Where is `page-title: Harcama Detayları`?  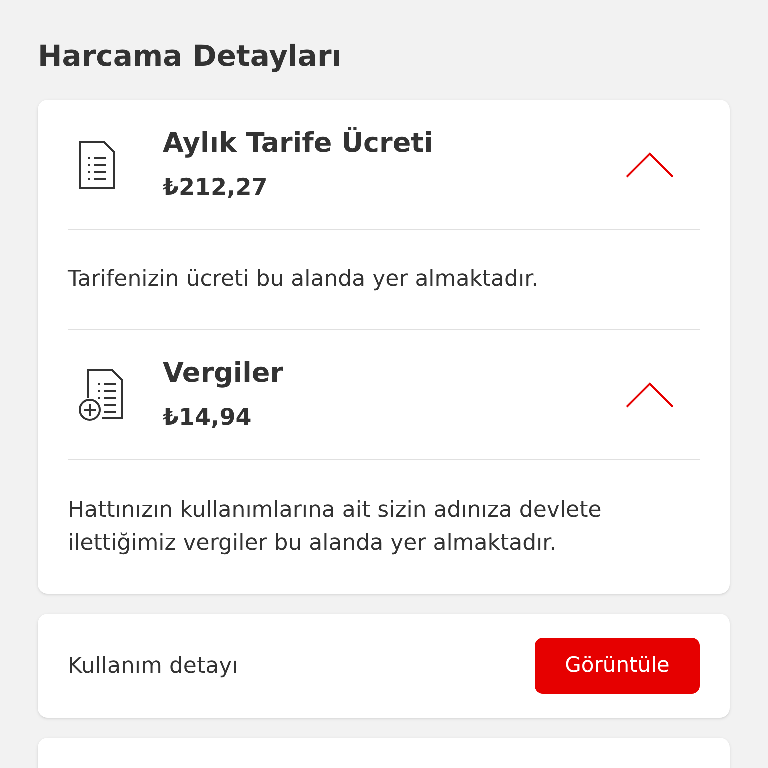 page-title: Harcama Detayları is located at coordinates (190, 56).